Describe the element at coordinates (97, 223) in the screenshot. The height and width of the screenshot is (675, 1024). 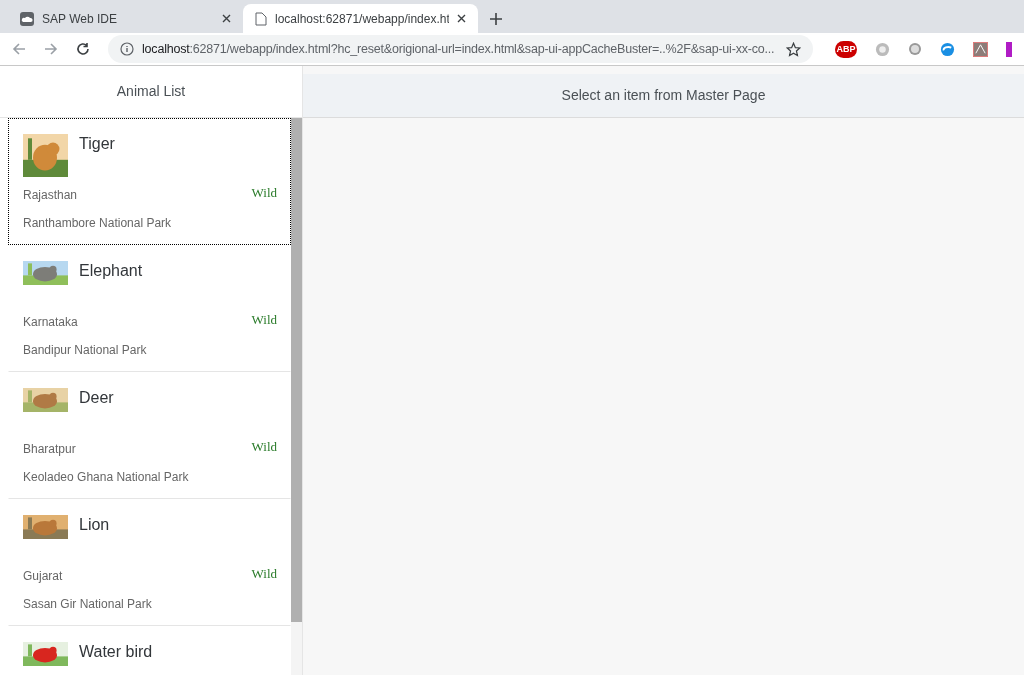
I see `item-park: Ranthambore National Park` at that location.